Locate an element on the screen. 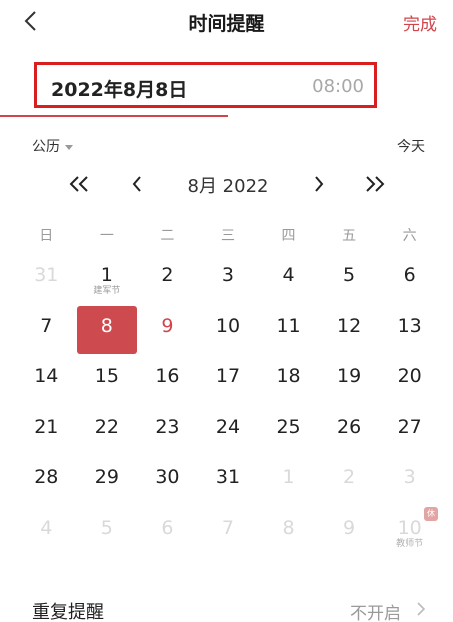 The image size is (453, 622). day-number: 20 is located at coordinates (409, 376).